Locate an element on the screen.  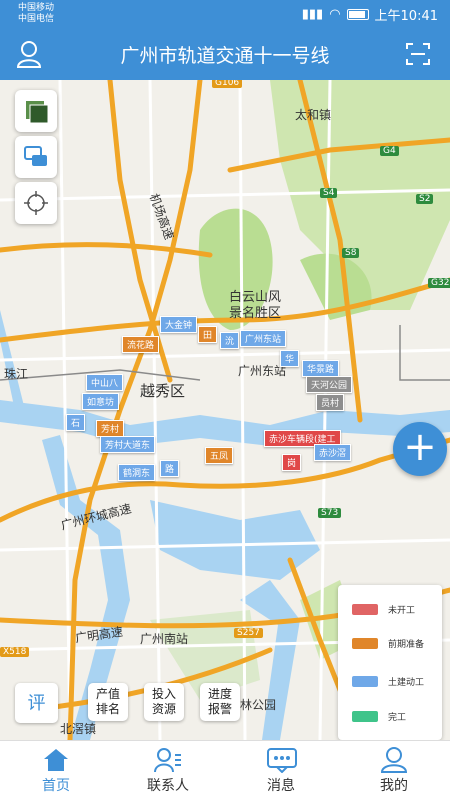
legend-item: 前期准备 is located at coordinates (388, 643).